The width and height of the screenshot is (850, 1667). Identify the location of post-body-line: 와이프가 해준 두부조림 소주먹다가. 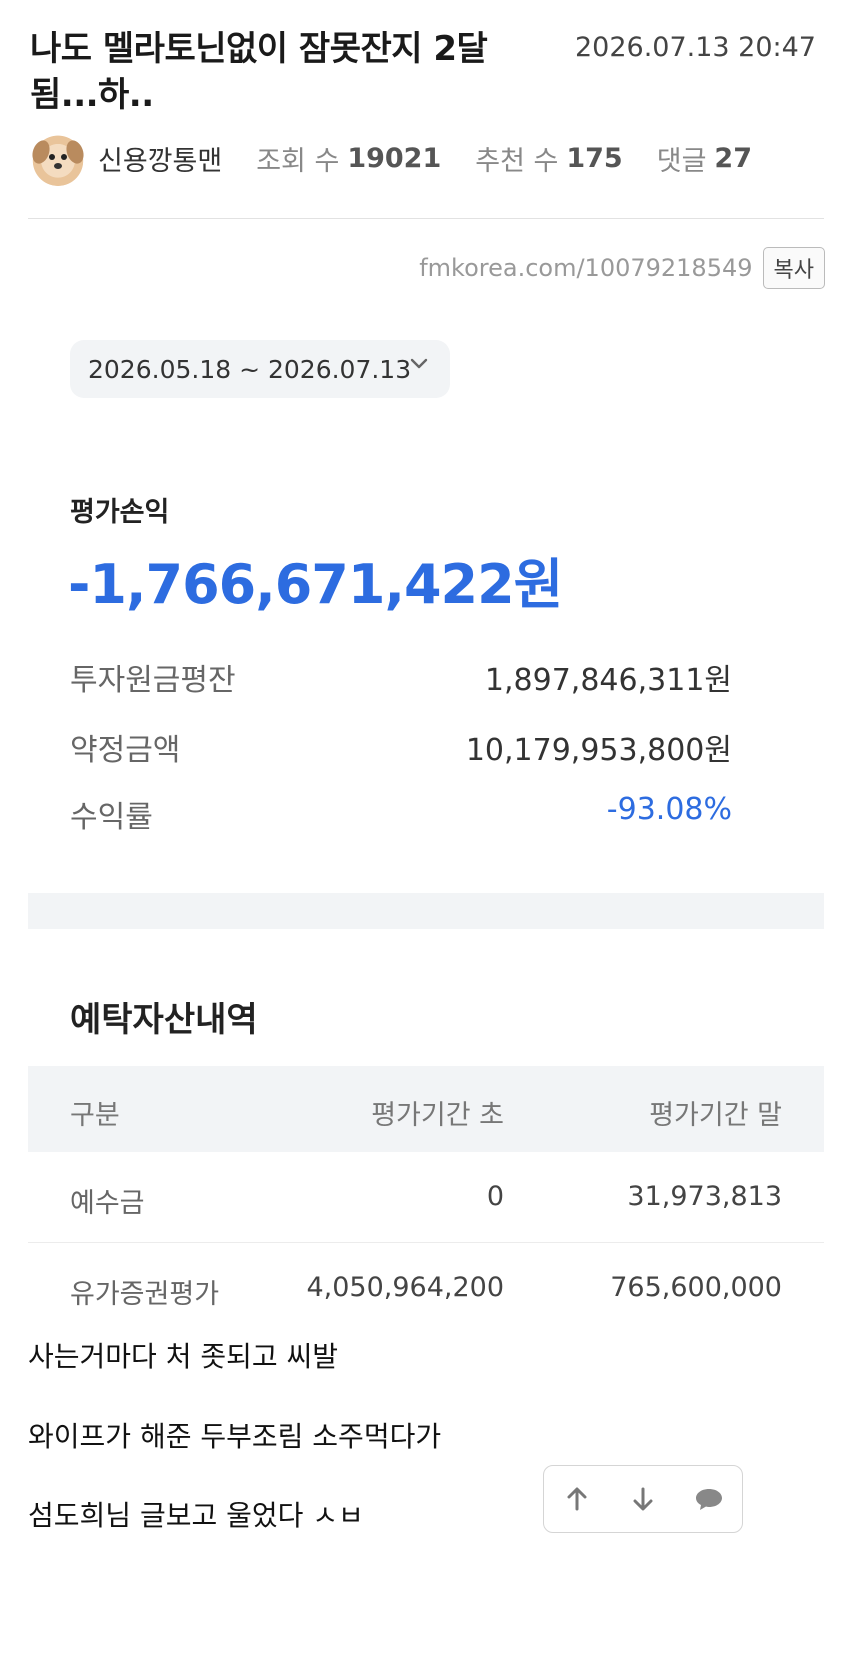
(235, 1436).